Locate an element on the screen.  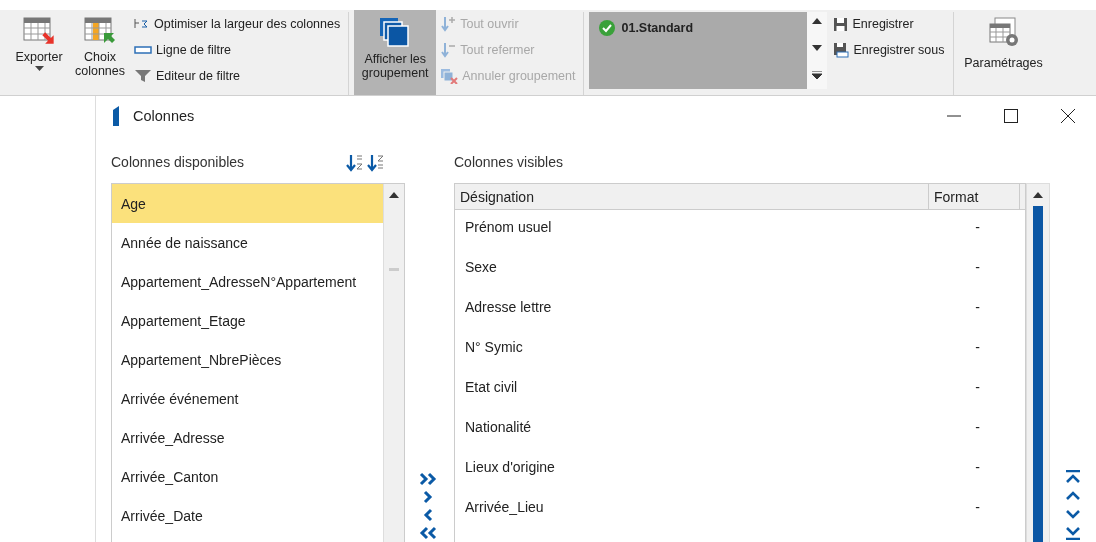
table-cell: Lieux d'origine is located at coordinates (510, 467).